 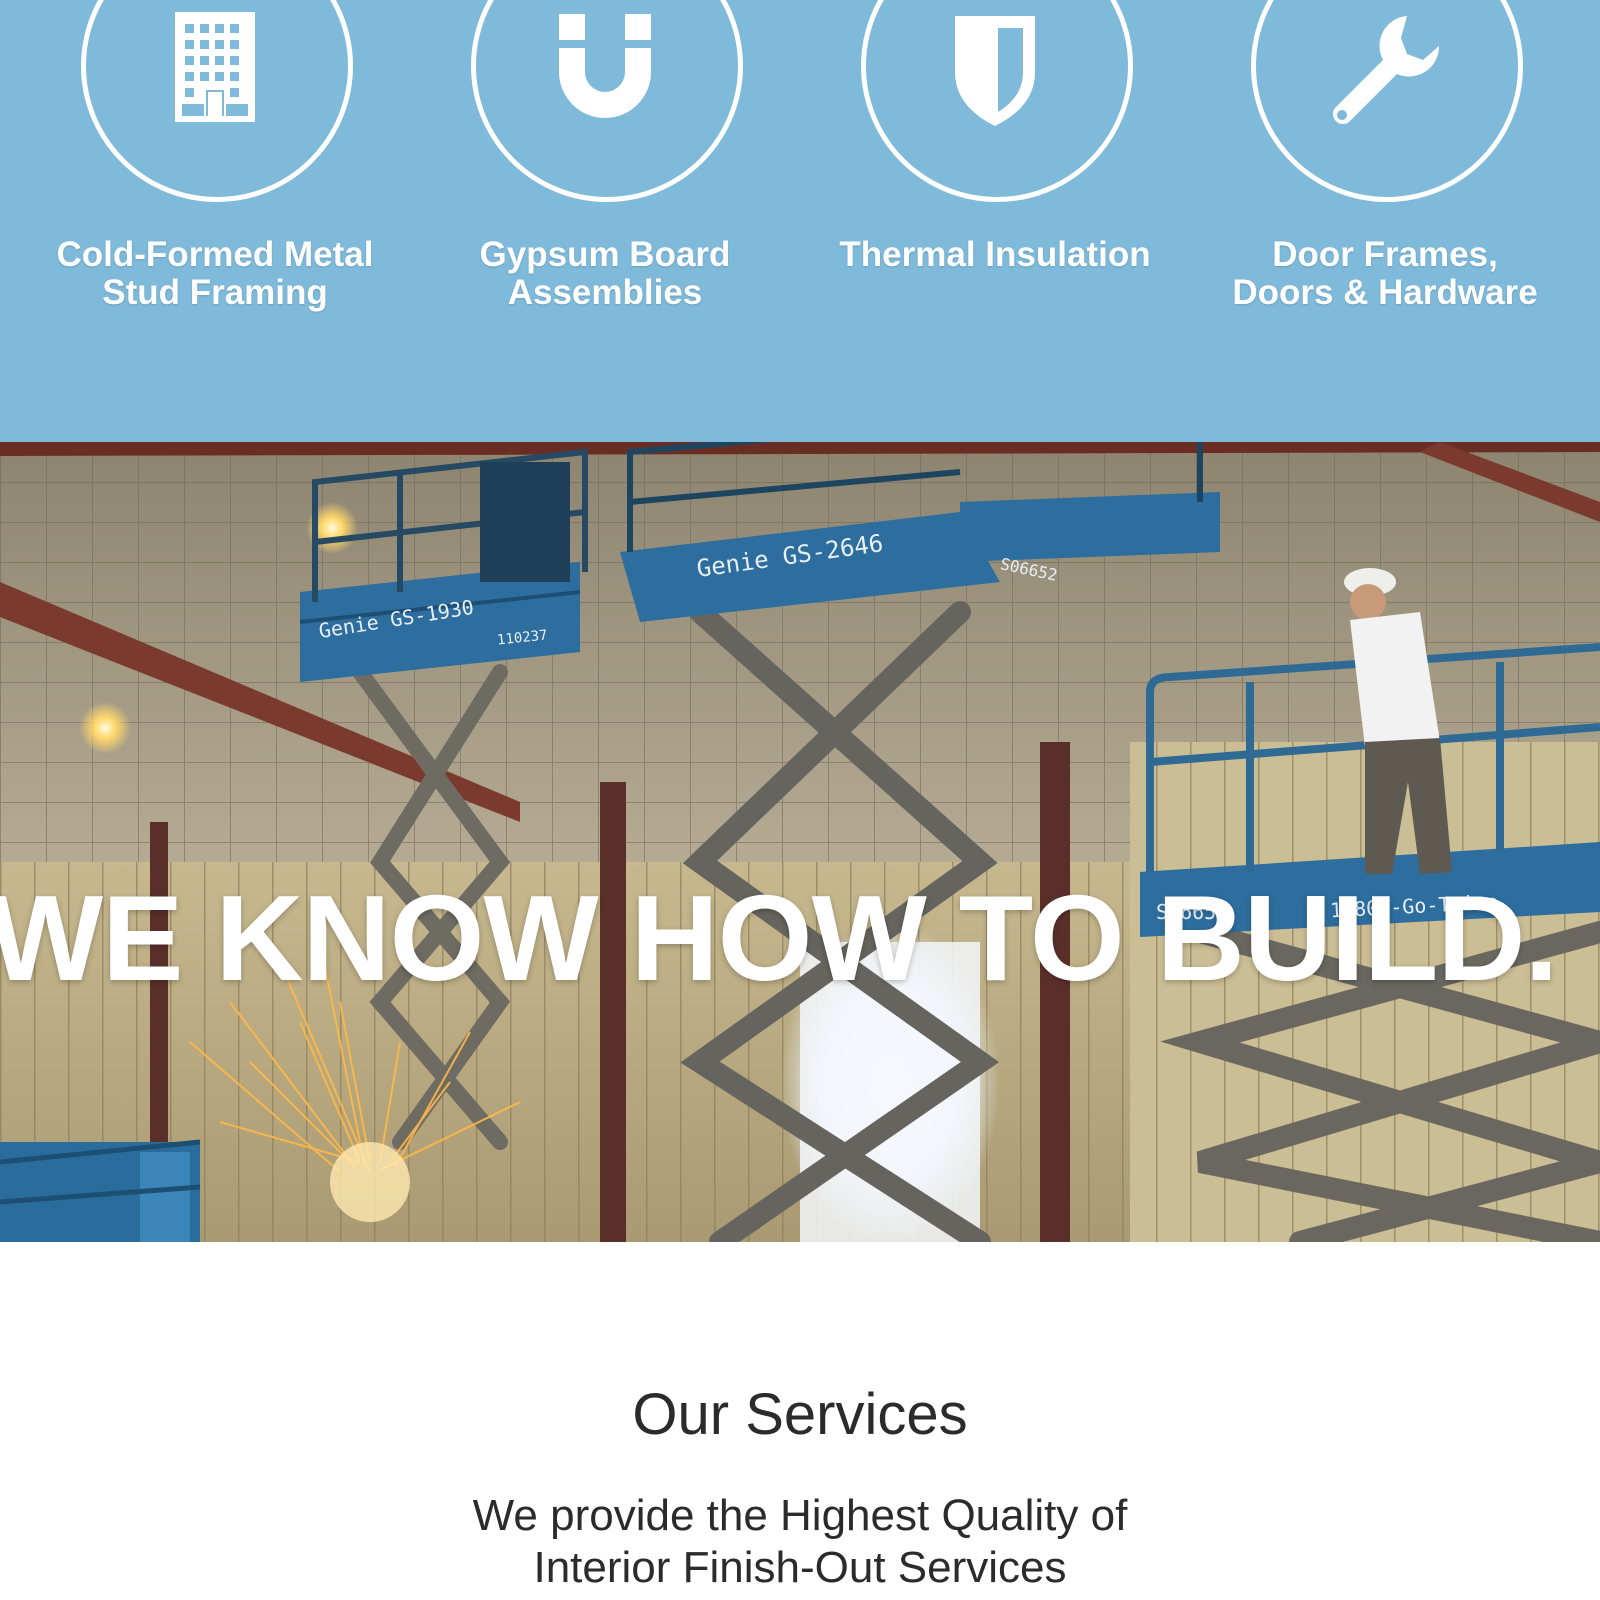 What do you see at coordinates (1385, 221) in the screenshot?
I see `feature-door-frames: Door Frames, Doors & Hardware` at bounding box center [1385, 221].